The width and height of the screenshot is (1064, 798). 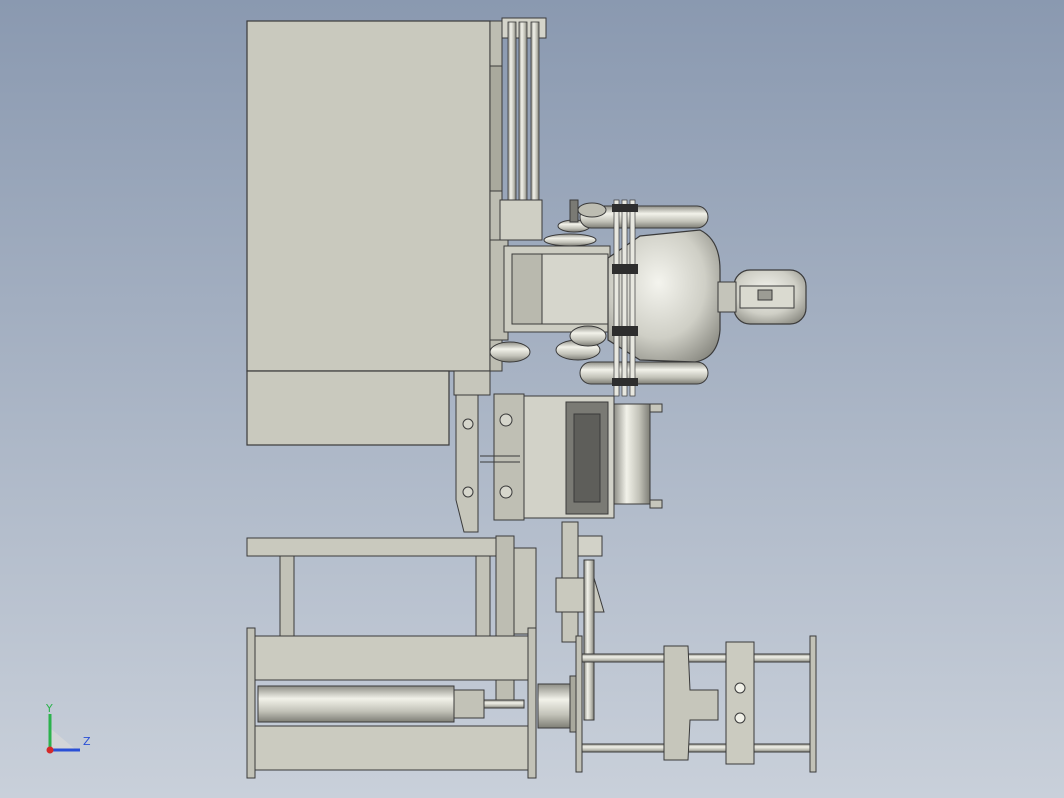 What do you see at coordinates (523, 129) in the screenshot?
I see `vertical-guide-rods` at bounding box center [523, 129].